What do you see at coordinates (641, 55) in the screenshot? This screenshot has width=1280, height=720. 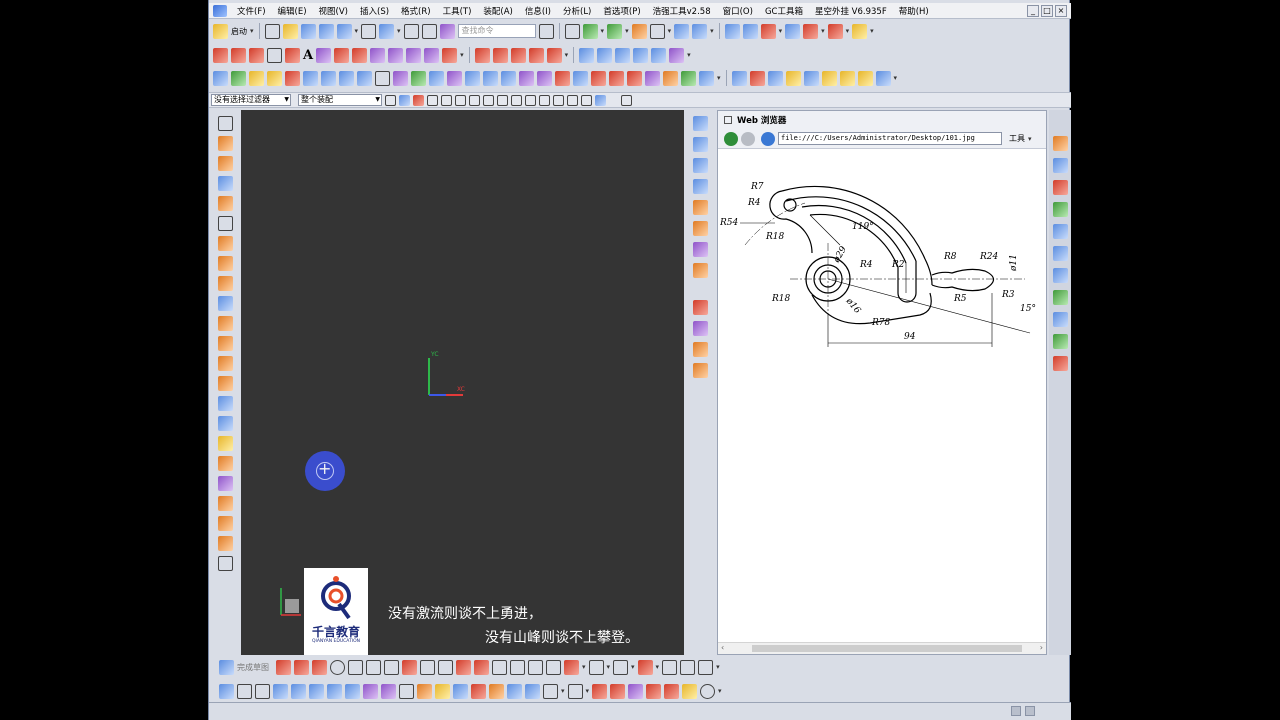 I see `swept-icon` at bounding box center [641, 55].